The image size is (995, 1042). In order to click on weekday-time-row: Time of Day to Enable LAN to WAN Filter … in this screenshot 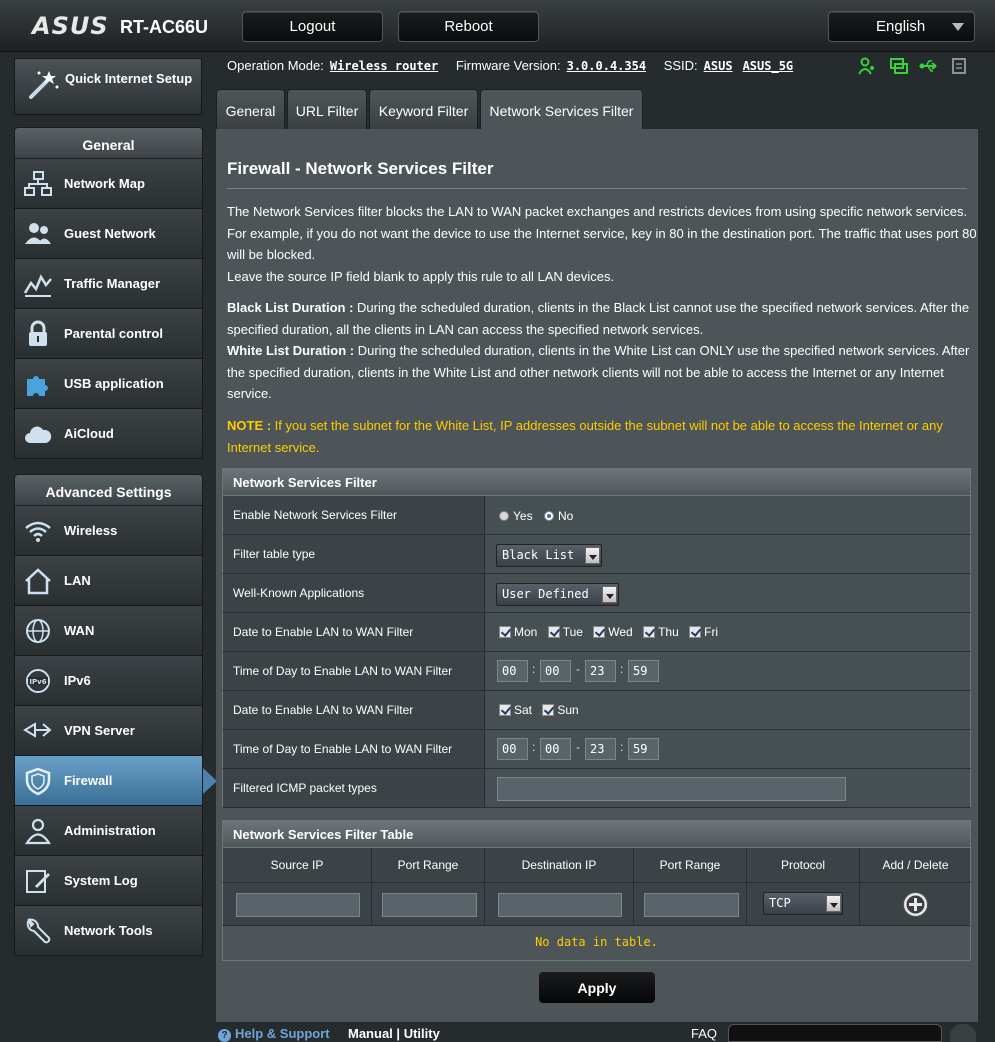, I will do `click(596, 671)`.